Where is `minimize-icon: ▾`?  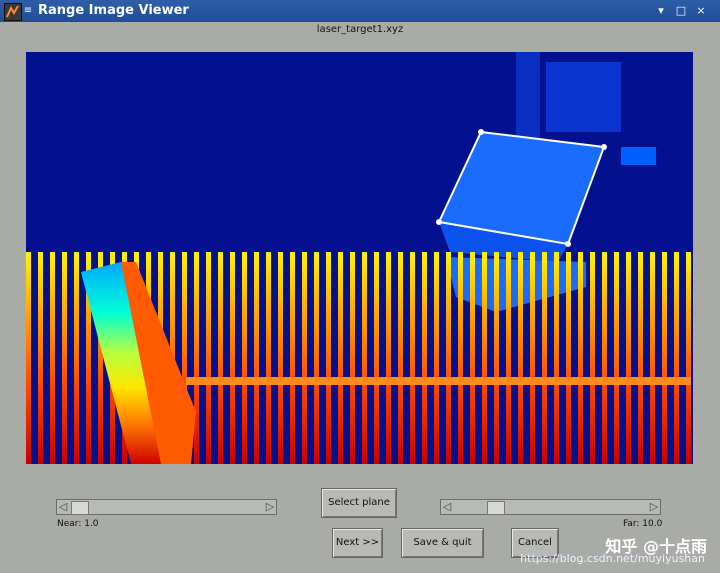
minimize-icon: ▾ is located at coordinates (661, 11).